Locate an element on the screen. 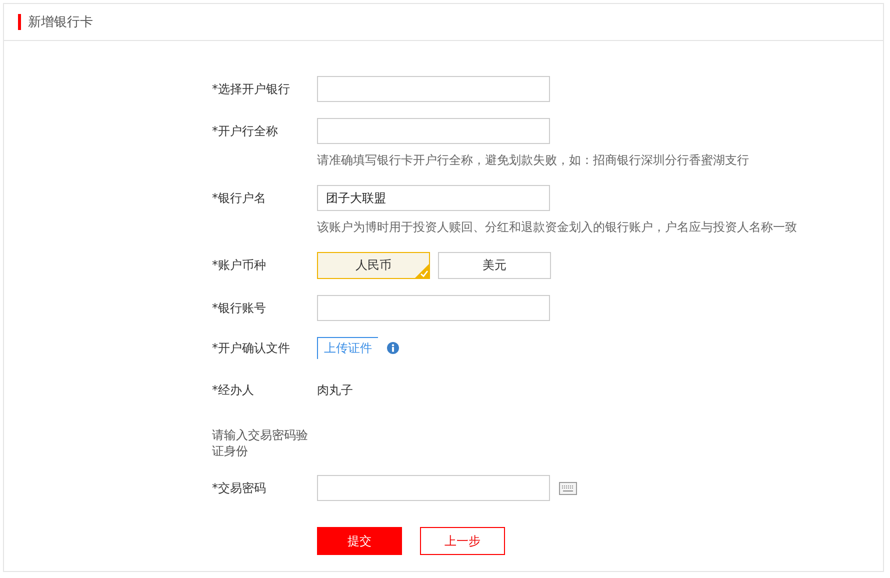 Image resolution: width=890 pixels, height=578 pixels. verify-note: 请输入交易密码验证身份 is located at coordinates (260, 443).